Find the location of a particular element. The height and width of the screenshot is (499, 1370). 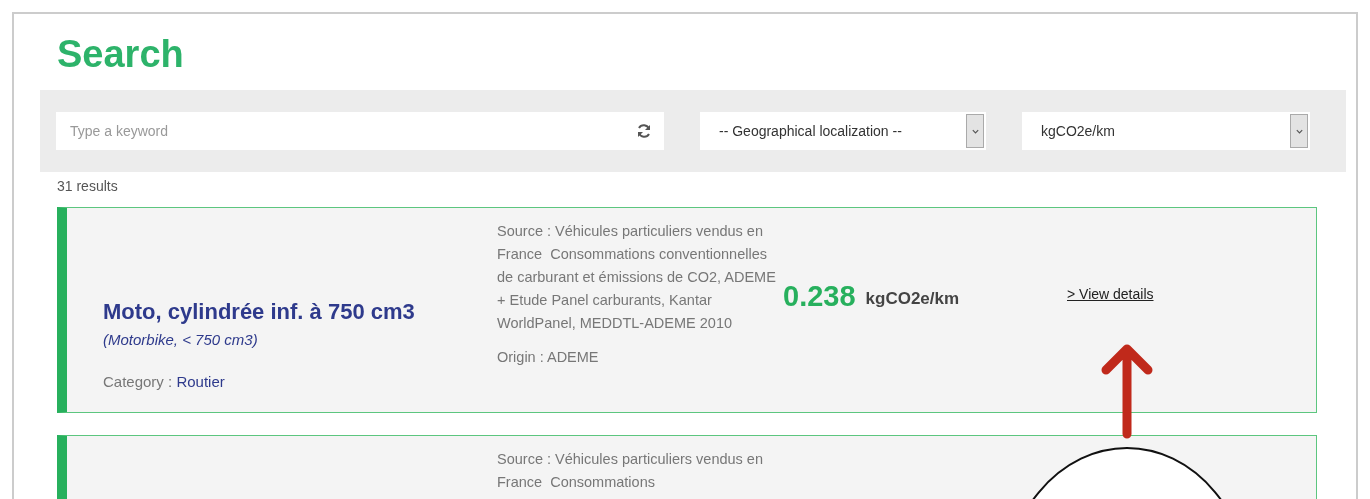

keyword-search-field: Type a keyword is located at coordinates (360, 131).